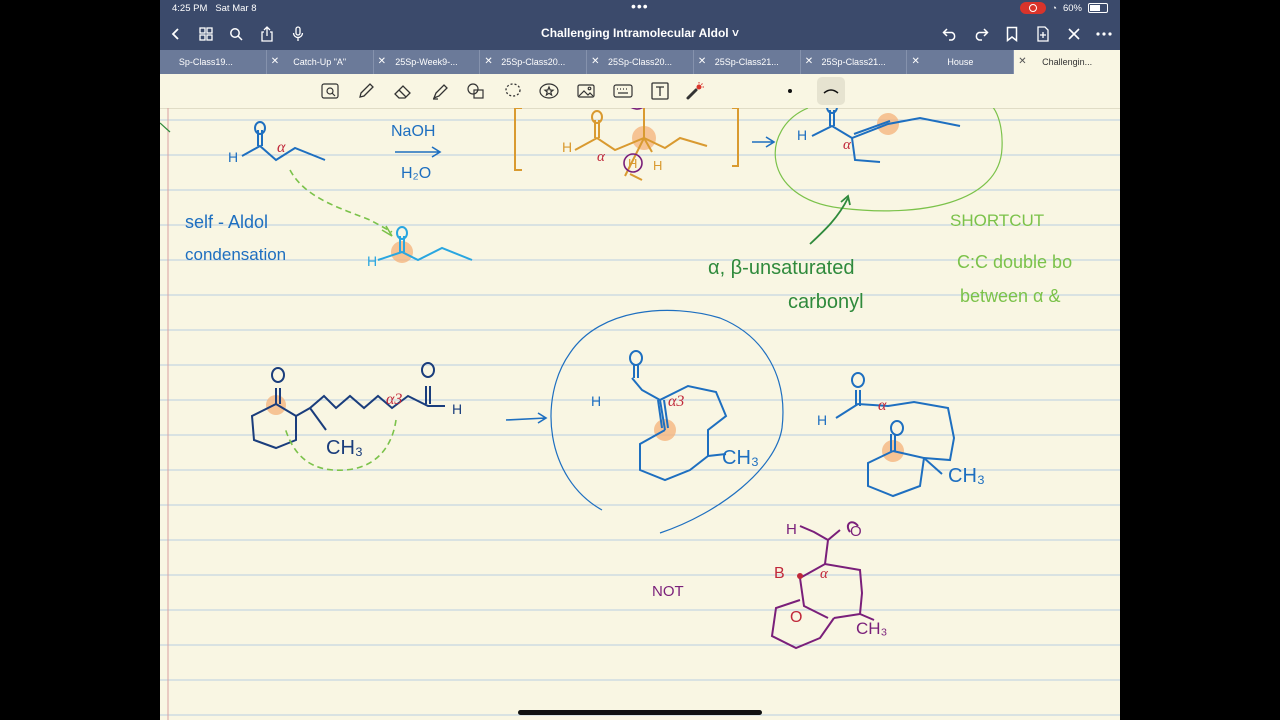  Describe the element at coordinates (640, 91) in the screenshot. I see `drawing-toolbar` at that location.